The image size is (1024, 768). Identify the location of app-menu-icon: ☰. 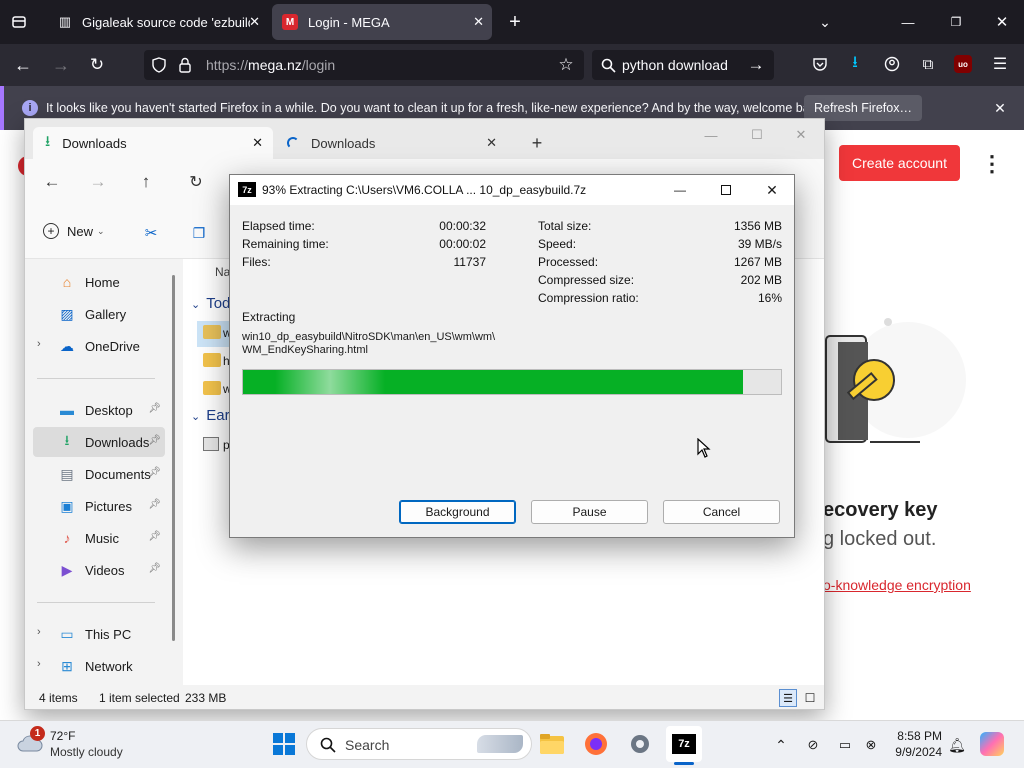
(1000, 64).